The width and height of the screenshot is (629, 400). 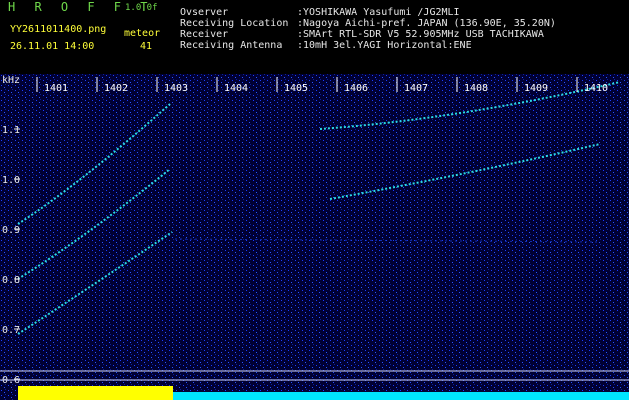 What do you see at coordinates (11, 280) in the screenshot?
I see `y-tick-label: 0.8` at bounding box center [11, 280].